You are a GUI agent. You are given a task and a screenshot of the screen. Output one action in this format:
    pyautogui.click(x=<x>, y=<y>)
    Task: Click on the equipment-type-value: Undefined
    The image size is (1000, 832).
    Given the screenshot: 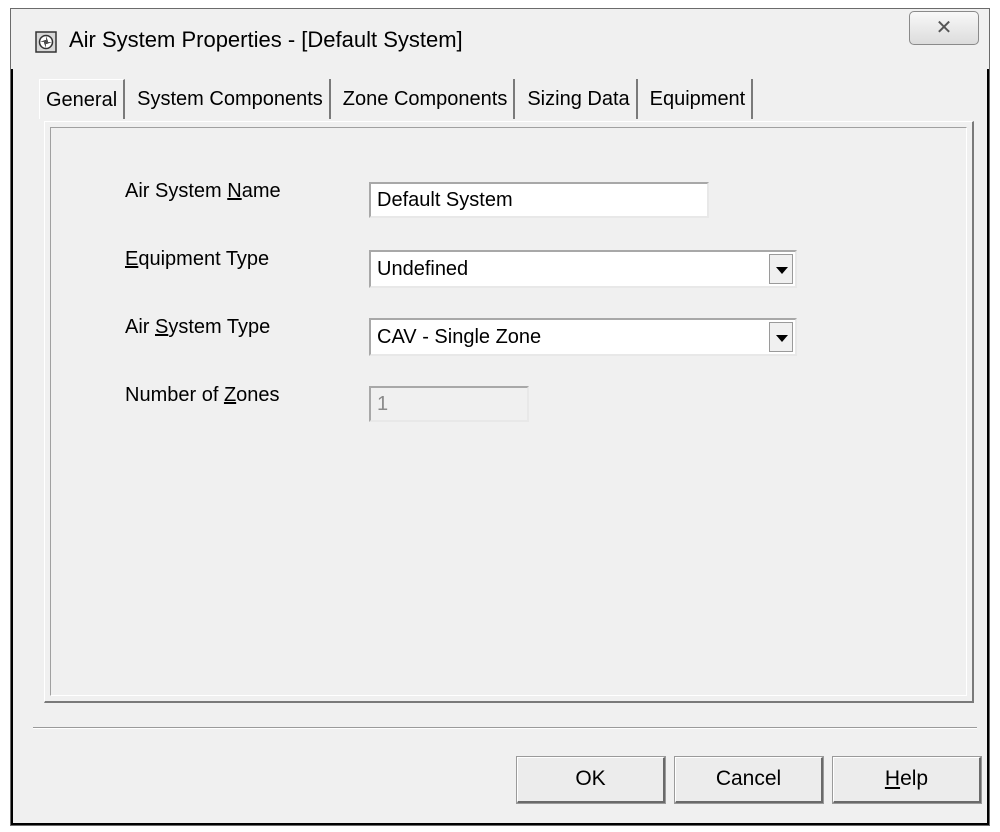 What is the action you would take?
    pyautogui.click(x=423, y=269)
    